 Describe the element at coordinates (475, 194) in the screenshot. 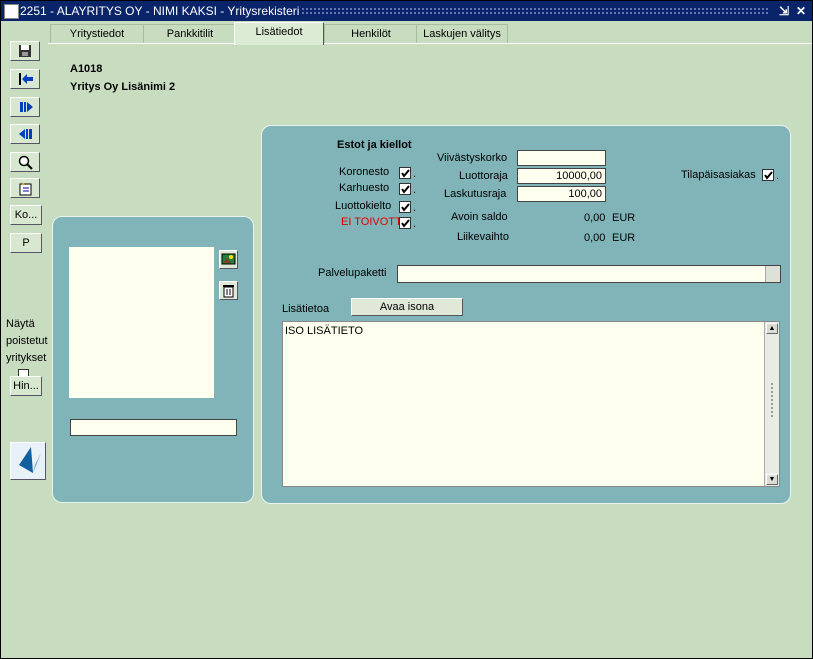

I see `laskutusraja-label: Laskutusraja` at that location.